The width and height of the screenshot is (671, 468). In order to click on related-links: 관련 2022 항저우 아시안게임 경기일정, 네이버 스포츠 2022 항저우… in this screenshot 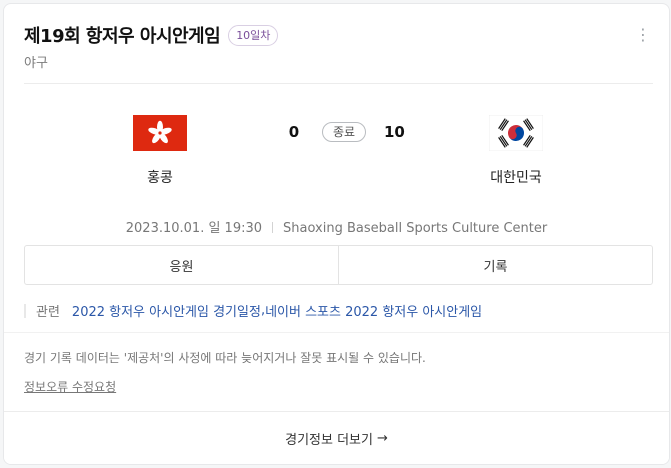, I will do `click(253, 310)`.